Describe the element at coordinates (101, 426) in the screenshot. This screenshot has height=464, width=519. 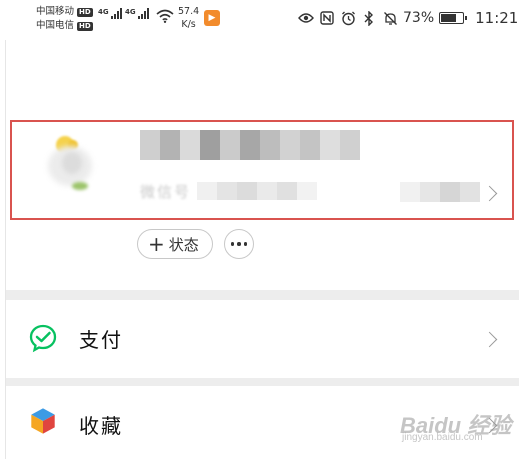
I see `menu-item-favorites-label: 收藏` at that location.